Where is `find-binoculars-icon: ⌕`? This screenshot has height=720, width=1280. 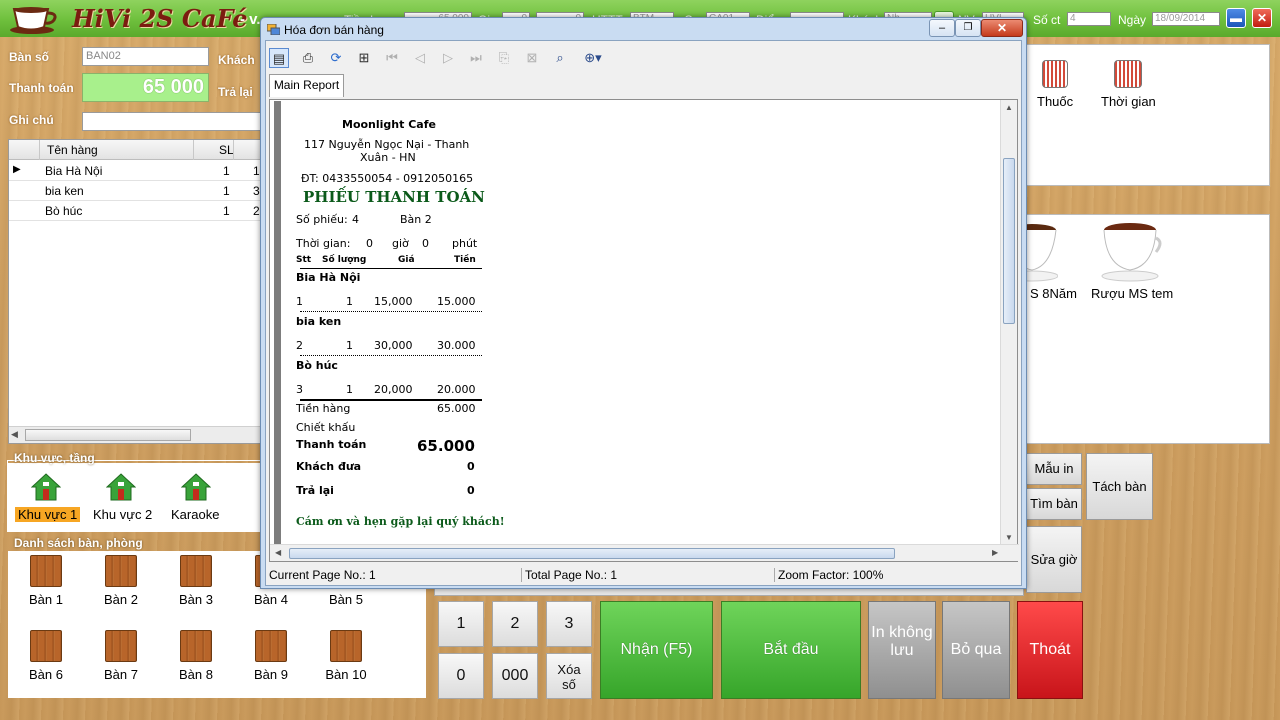
find-binoculars-icon: ⌕ is located at coordinates (560, 58).